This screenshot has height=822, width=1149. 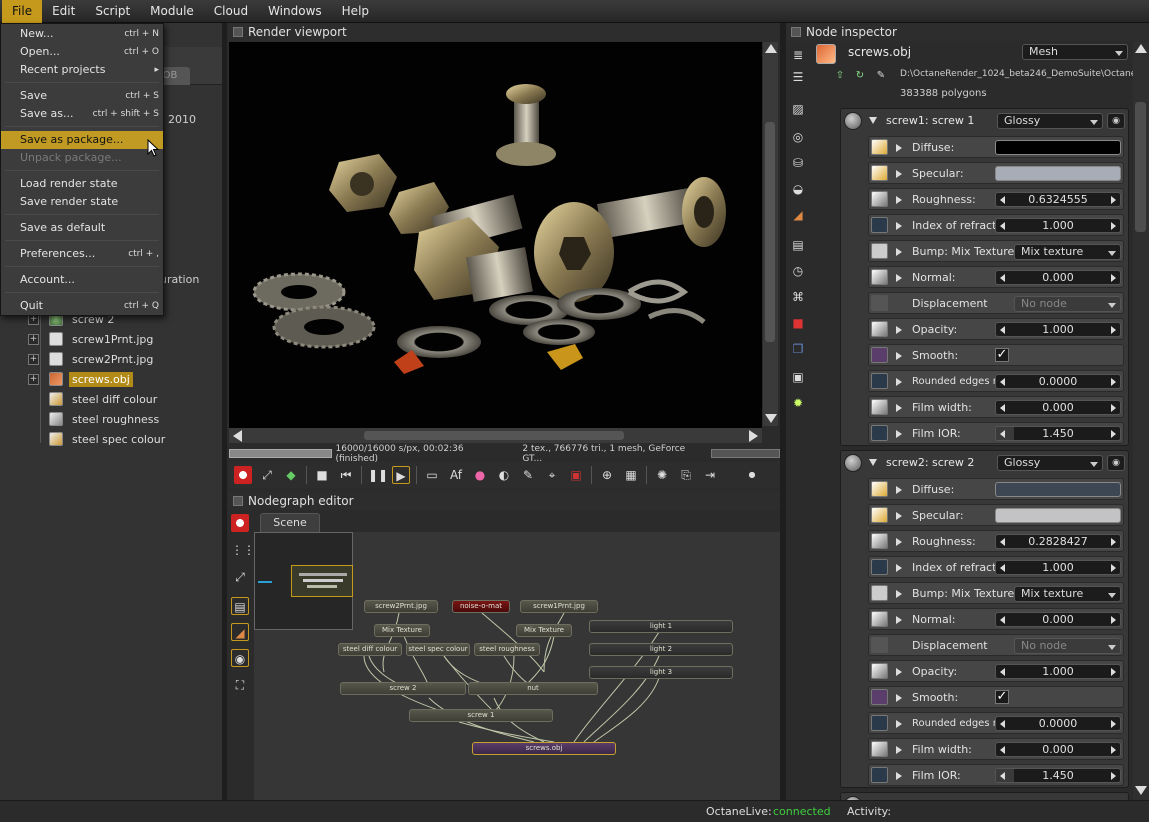 I want to click on menu-help: Help, so click(x=355, y=11).